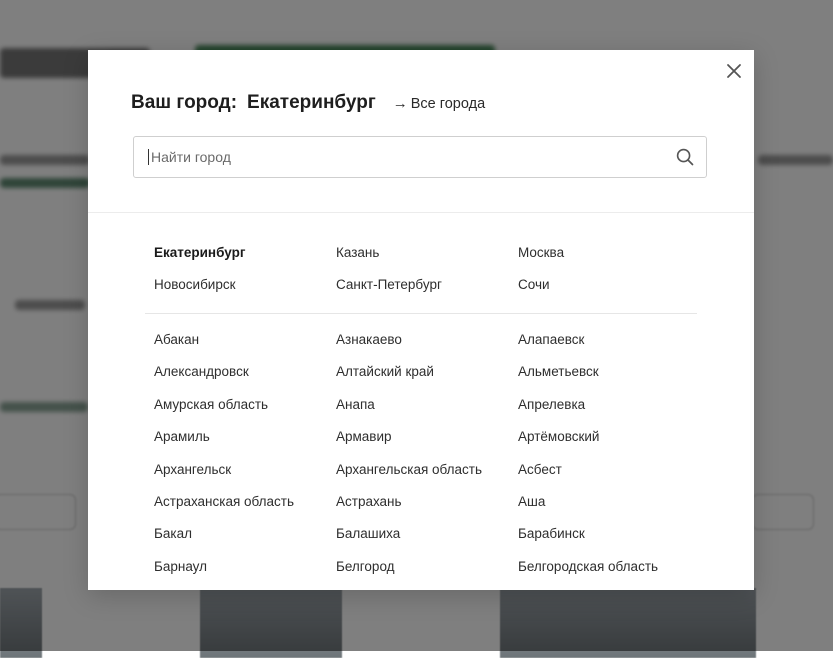 The width and height of the screenshot is (833, 658). I want to click on city-item: Альметьевск, so click(608, 378).